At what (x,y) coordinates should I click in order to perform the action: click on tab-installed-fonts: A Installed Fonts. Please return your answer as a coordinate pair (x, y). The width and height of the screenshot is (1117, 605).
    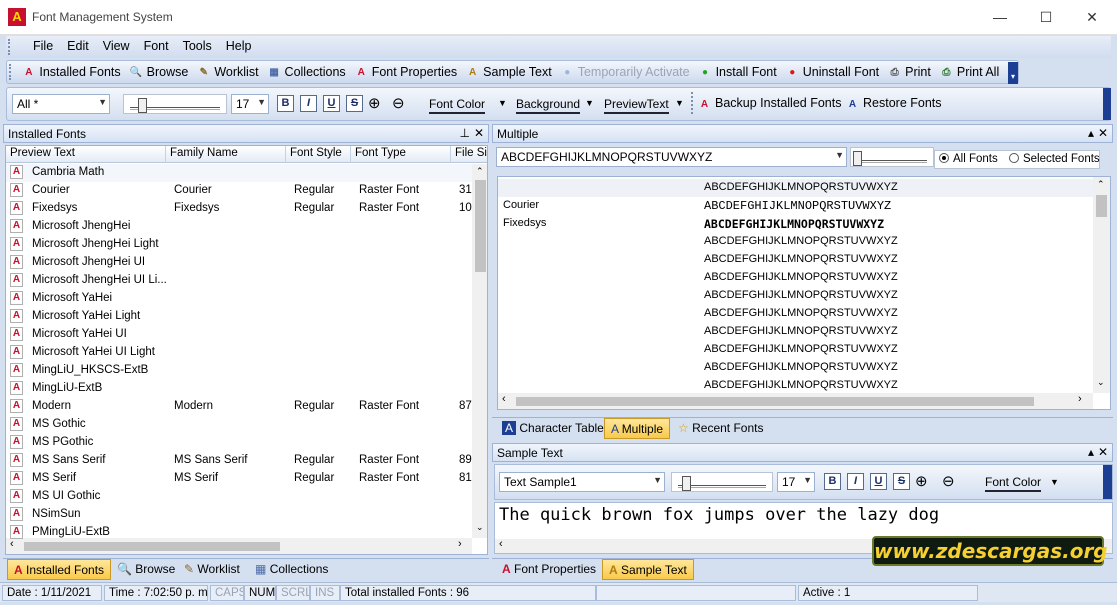
    Looking at the image, I should click on (59, 569).